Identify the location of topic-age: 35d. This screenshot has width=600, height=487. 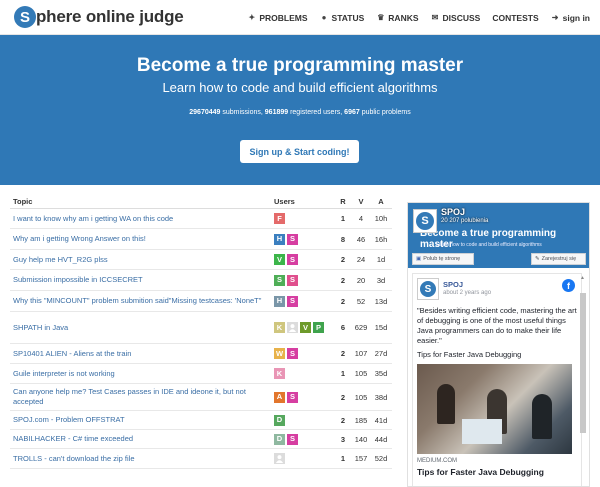
(381, 373).